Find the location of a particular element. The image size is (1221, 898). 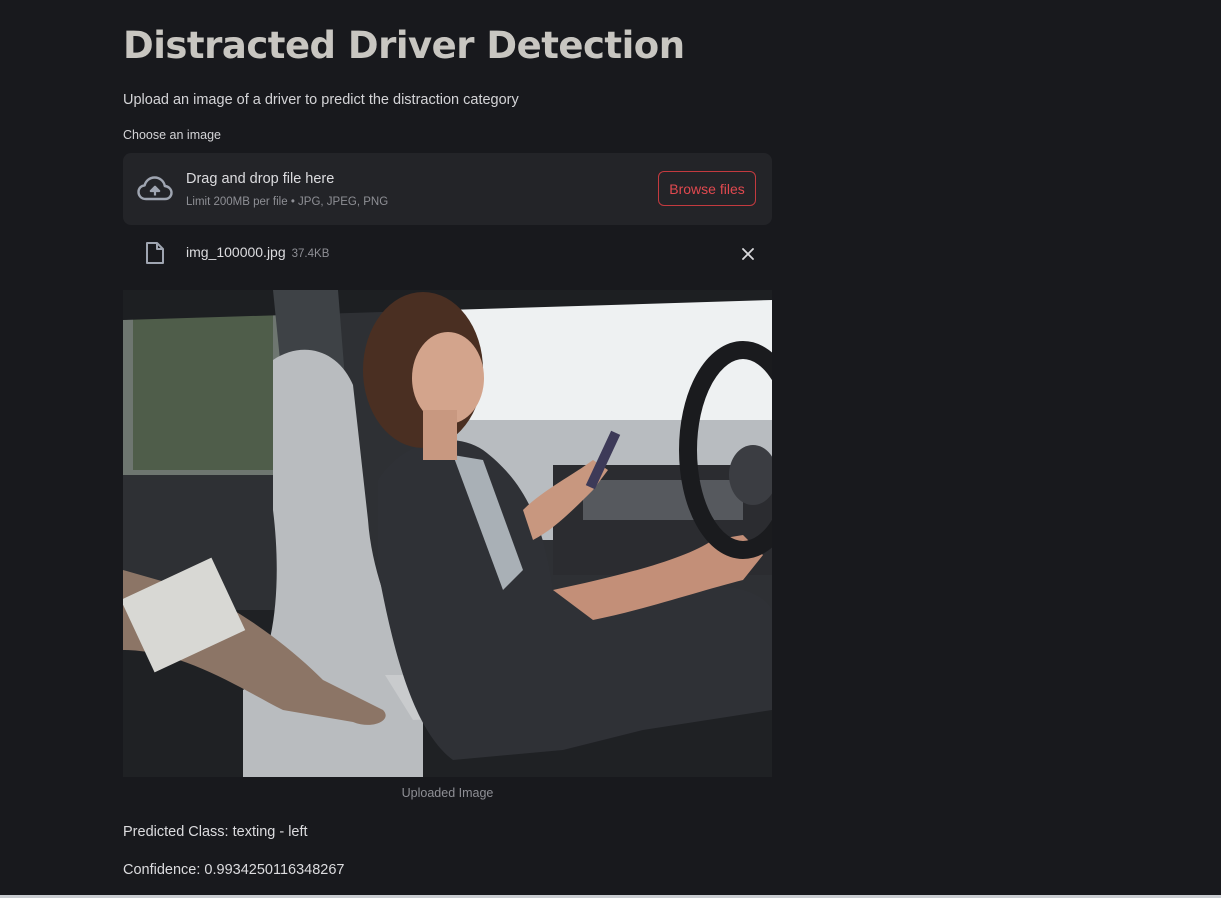

dropzone-limit: Limit 200MB per file • JPG, JPEG, PNG is located at coordinates (287, 202).